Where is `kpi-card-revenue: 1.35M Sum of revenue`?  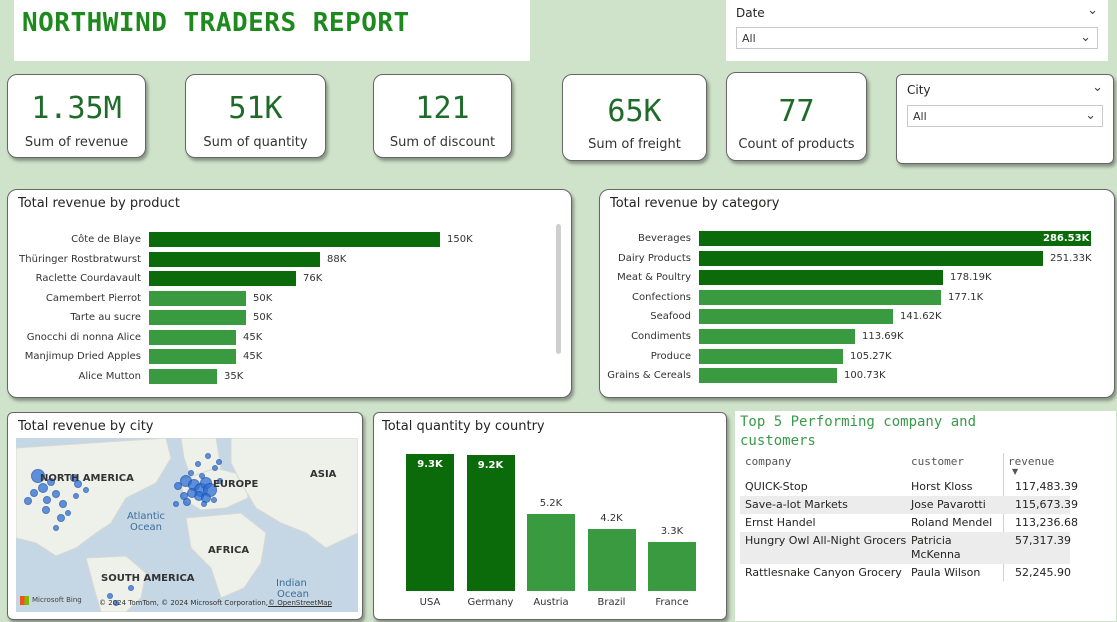 kpi-card-revenue: 1.35M Sum of revenue is located at coordinates (76, 116).